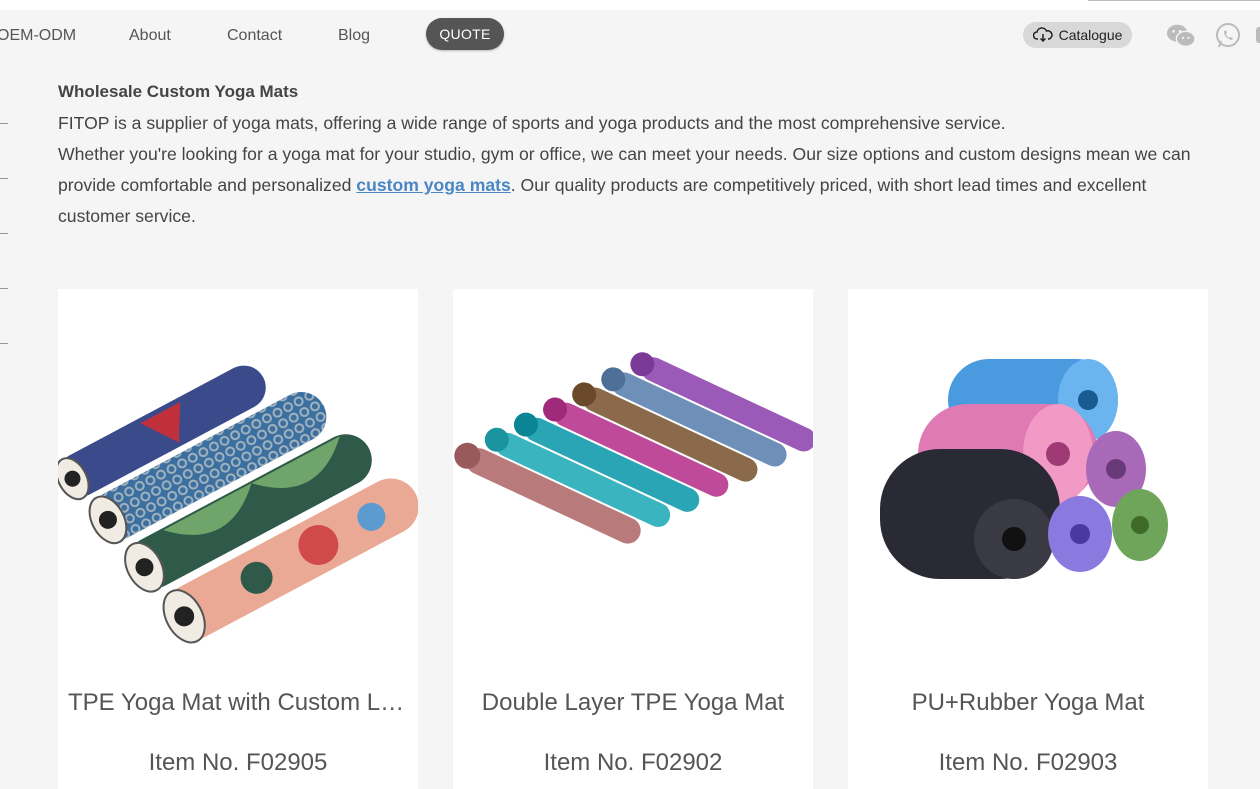 Image resolution: width=1260 pixels, height=789 pixels. I want to click on catalogue-label: Catalogue, so click(1090, 35).